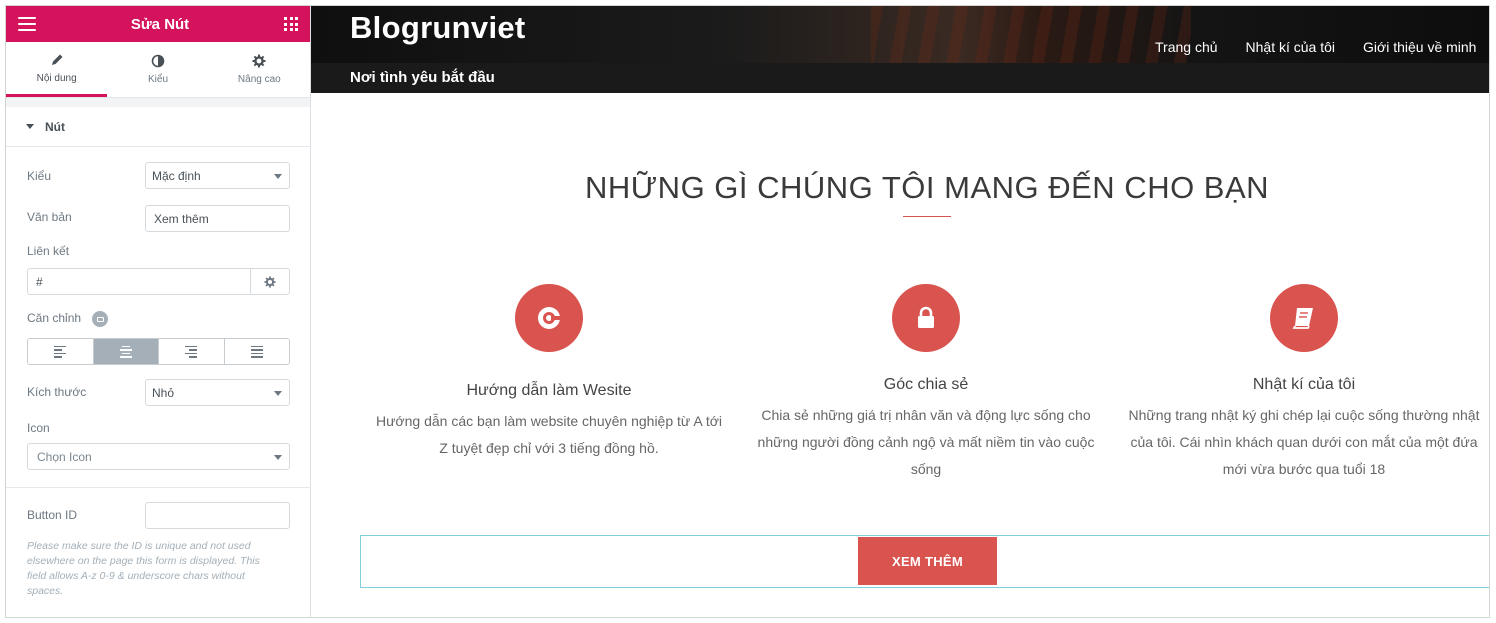  I want to click on panel-tabs: Nội dung Kiểu Nâng cao, so click(158, 70).